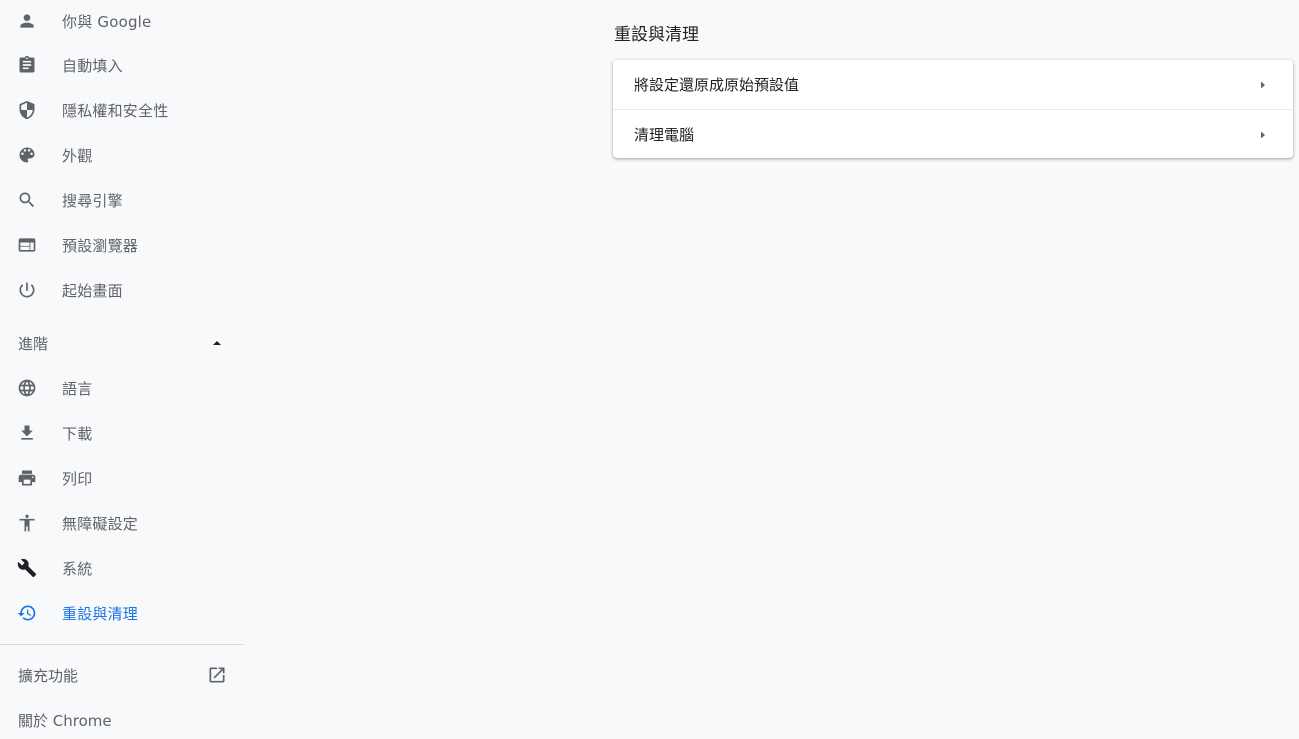  Describe the element at coordinates (27, 21) in the screenshot. I see `person-icon` at that location.